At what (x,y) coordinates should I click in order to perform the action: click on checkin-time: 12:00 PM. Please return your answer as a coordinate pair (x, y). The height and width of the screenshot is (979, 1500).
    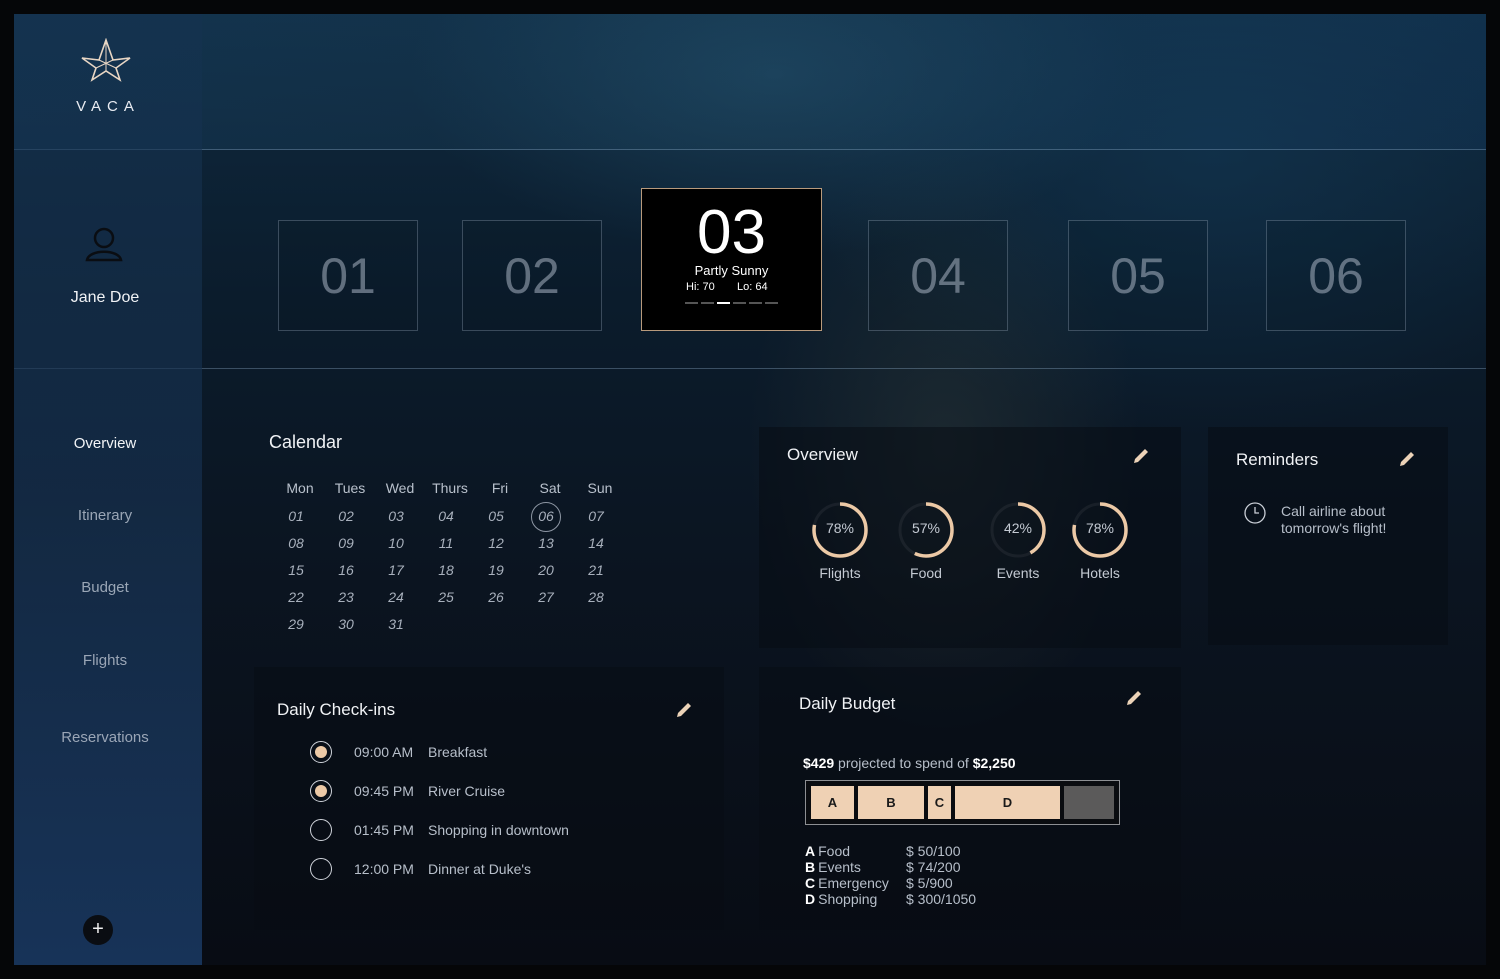
    Looking at the image, I should click on (384, 869).